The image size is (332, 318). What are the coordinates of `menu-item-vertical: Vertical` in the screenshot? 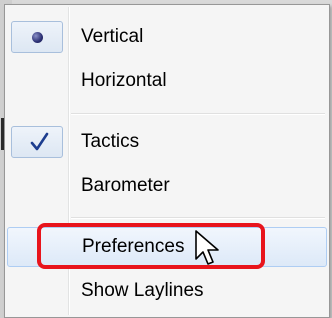 It's located at (167, 37).